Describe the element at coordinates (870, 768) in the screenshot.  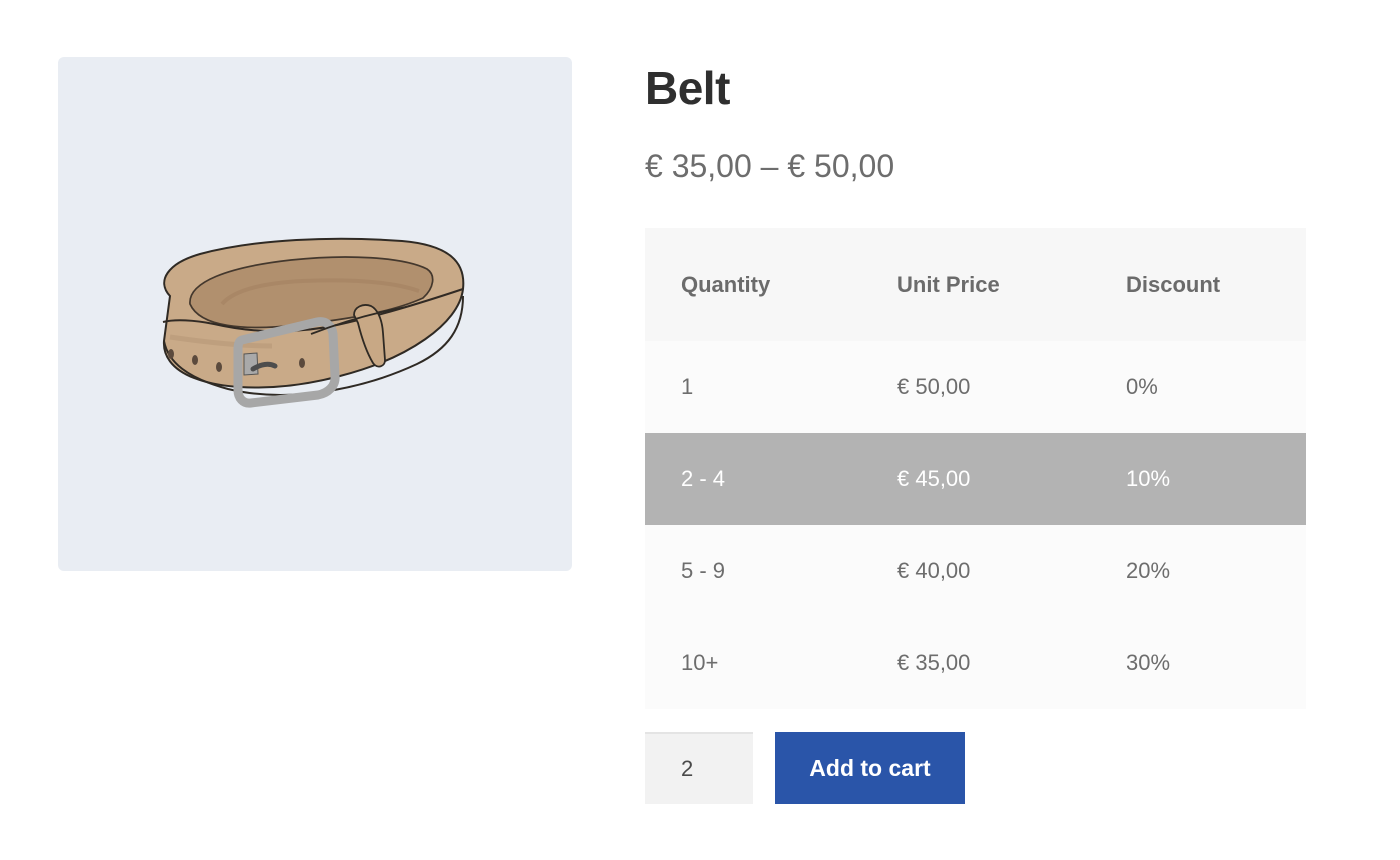
I see `add-to-cart-button: Add to cart` at that location.